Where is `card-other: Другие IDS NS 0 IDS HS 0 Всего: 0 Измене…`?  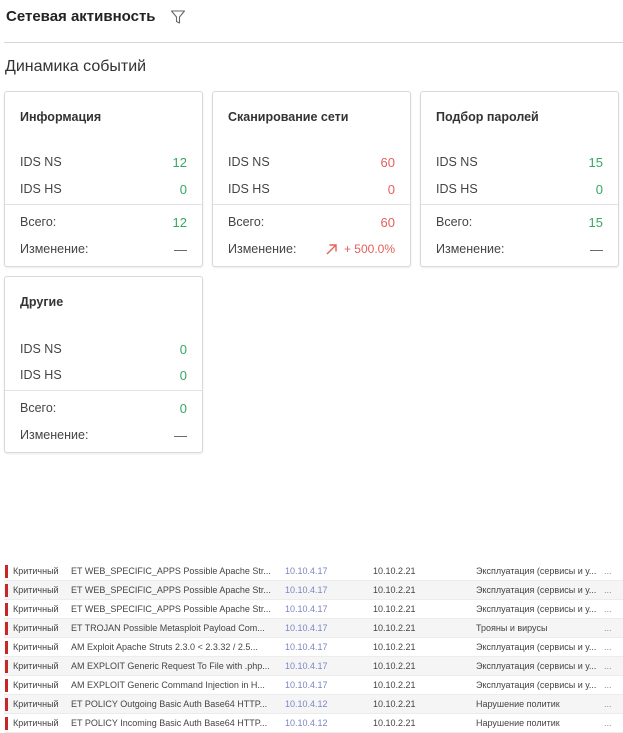 card-other: Другие IDS NS 0 IDS HS 0 Всего: 0 Измене… is located at coordinates (103, 364).